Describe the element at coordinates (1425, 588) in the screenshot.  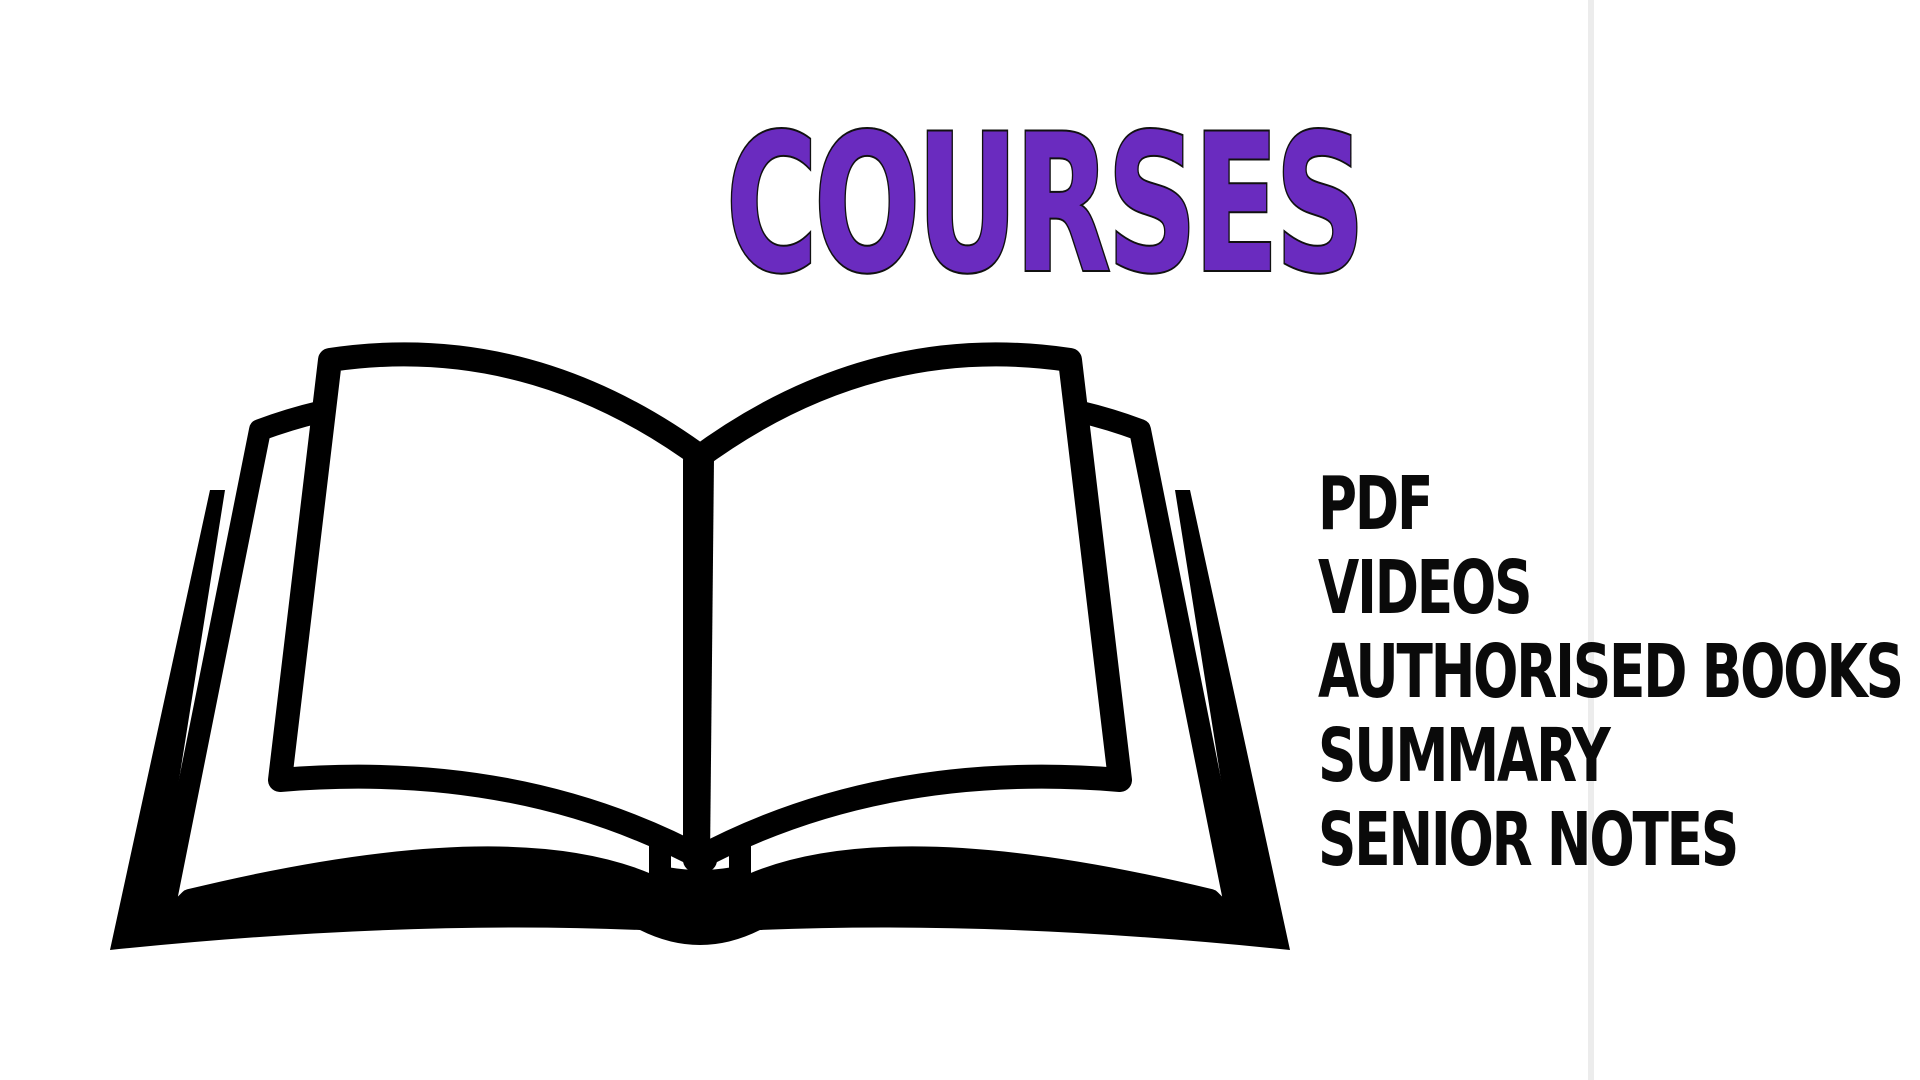
I see `course-item: VIDEOS` at that location.